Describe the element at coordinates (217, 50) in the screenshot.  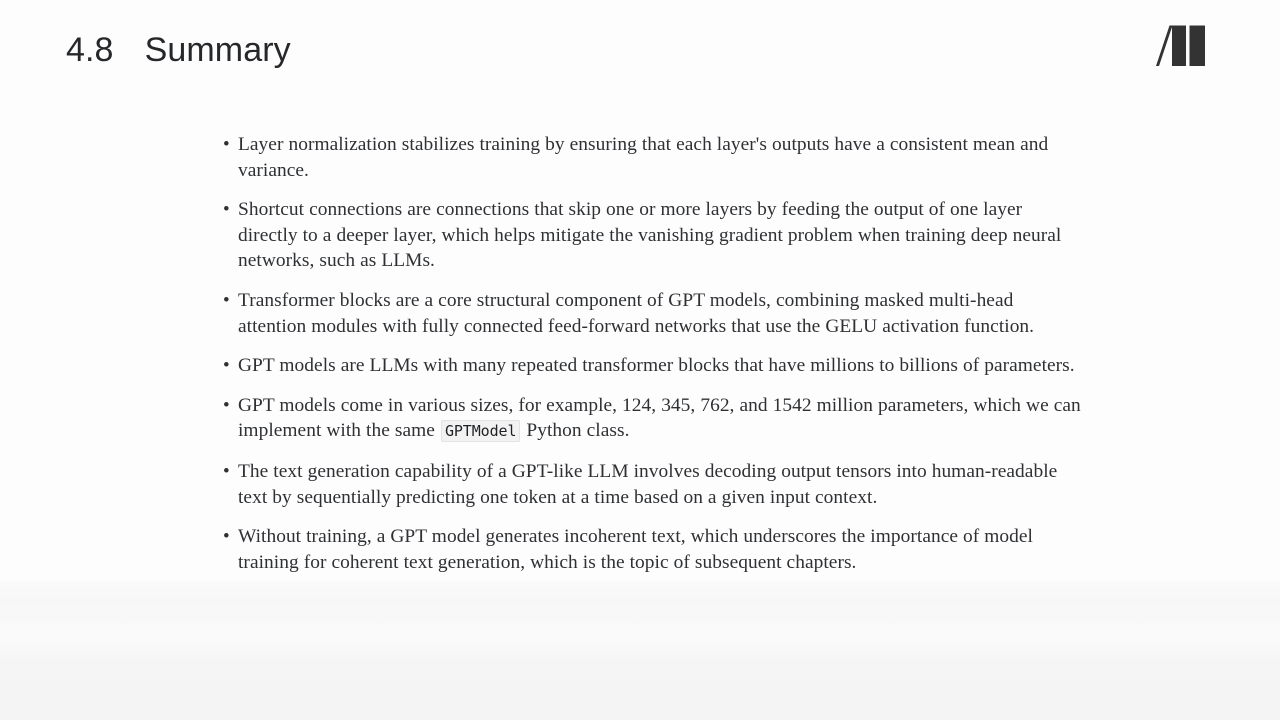
I see `section-title: Summary` at that location.